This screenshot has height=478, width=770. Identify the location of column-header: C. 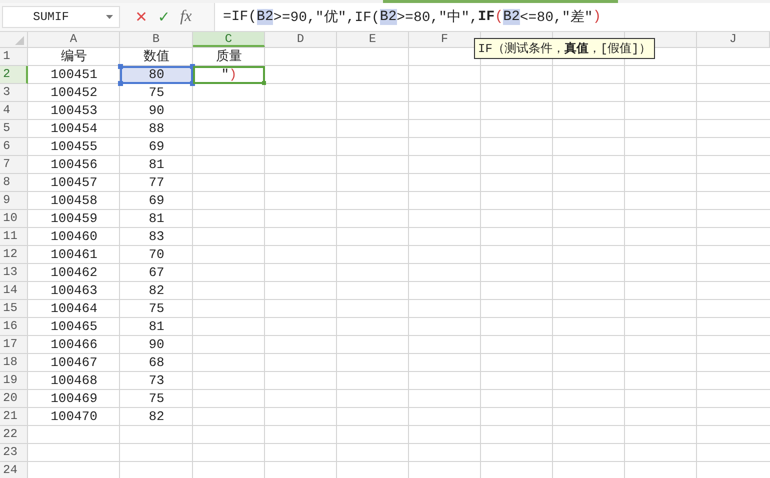
(229, 39).